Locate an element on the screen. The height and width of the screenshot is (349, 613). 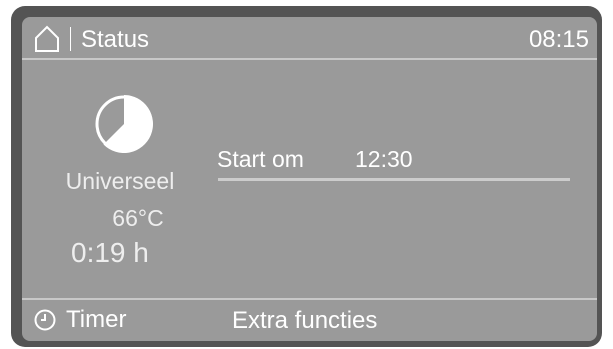
clock-time: 08:15 is located at coordinates (558, 39).